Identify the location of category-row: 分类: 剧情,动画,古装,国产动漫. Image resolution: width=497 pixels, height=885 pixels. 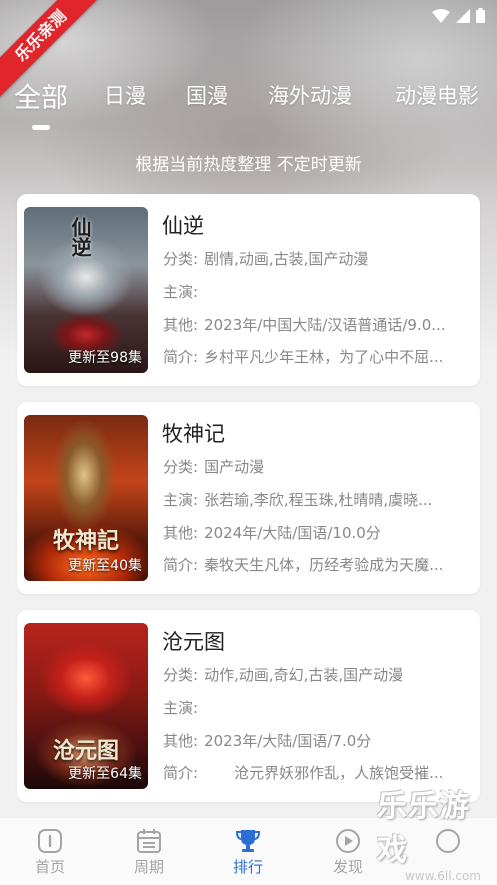
(318, 258).